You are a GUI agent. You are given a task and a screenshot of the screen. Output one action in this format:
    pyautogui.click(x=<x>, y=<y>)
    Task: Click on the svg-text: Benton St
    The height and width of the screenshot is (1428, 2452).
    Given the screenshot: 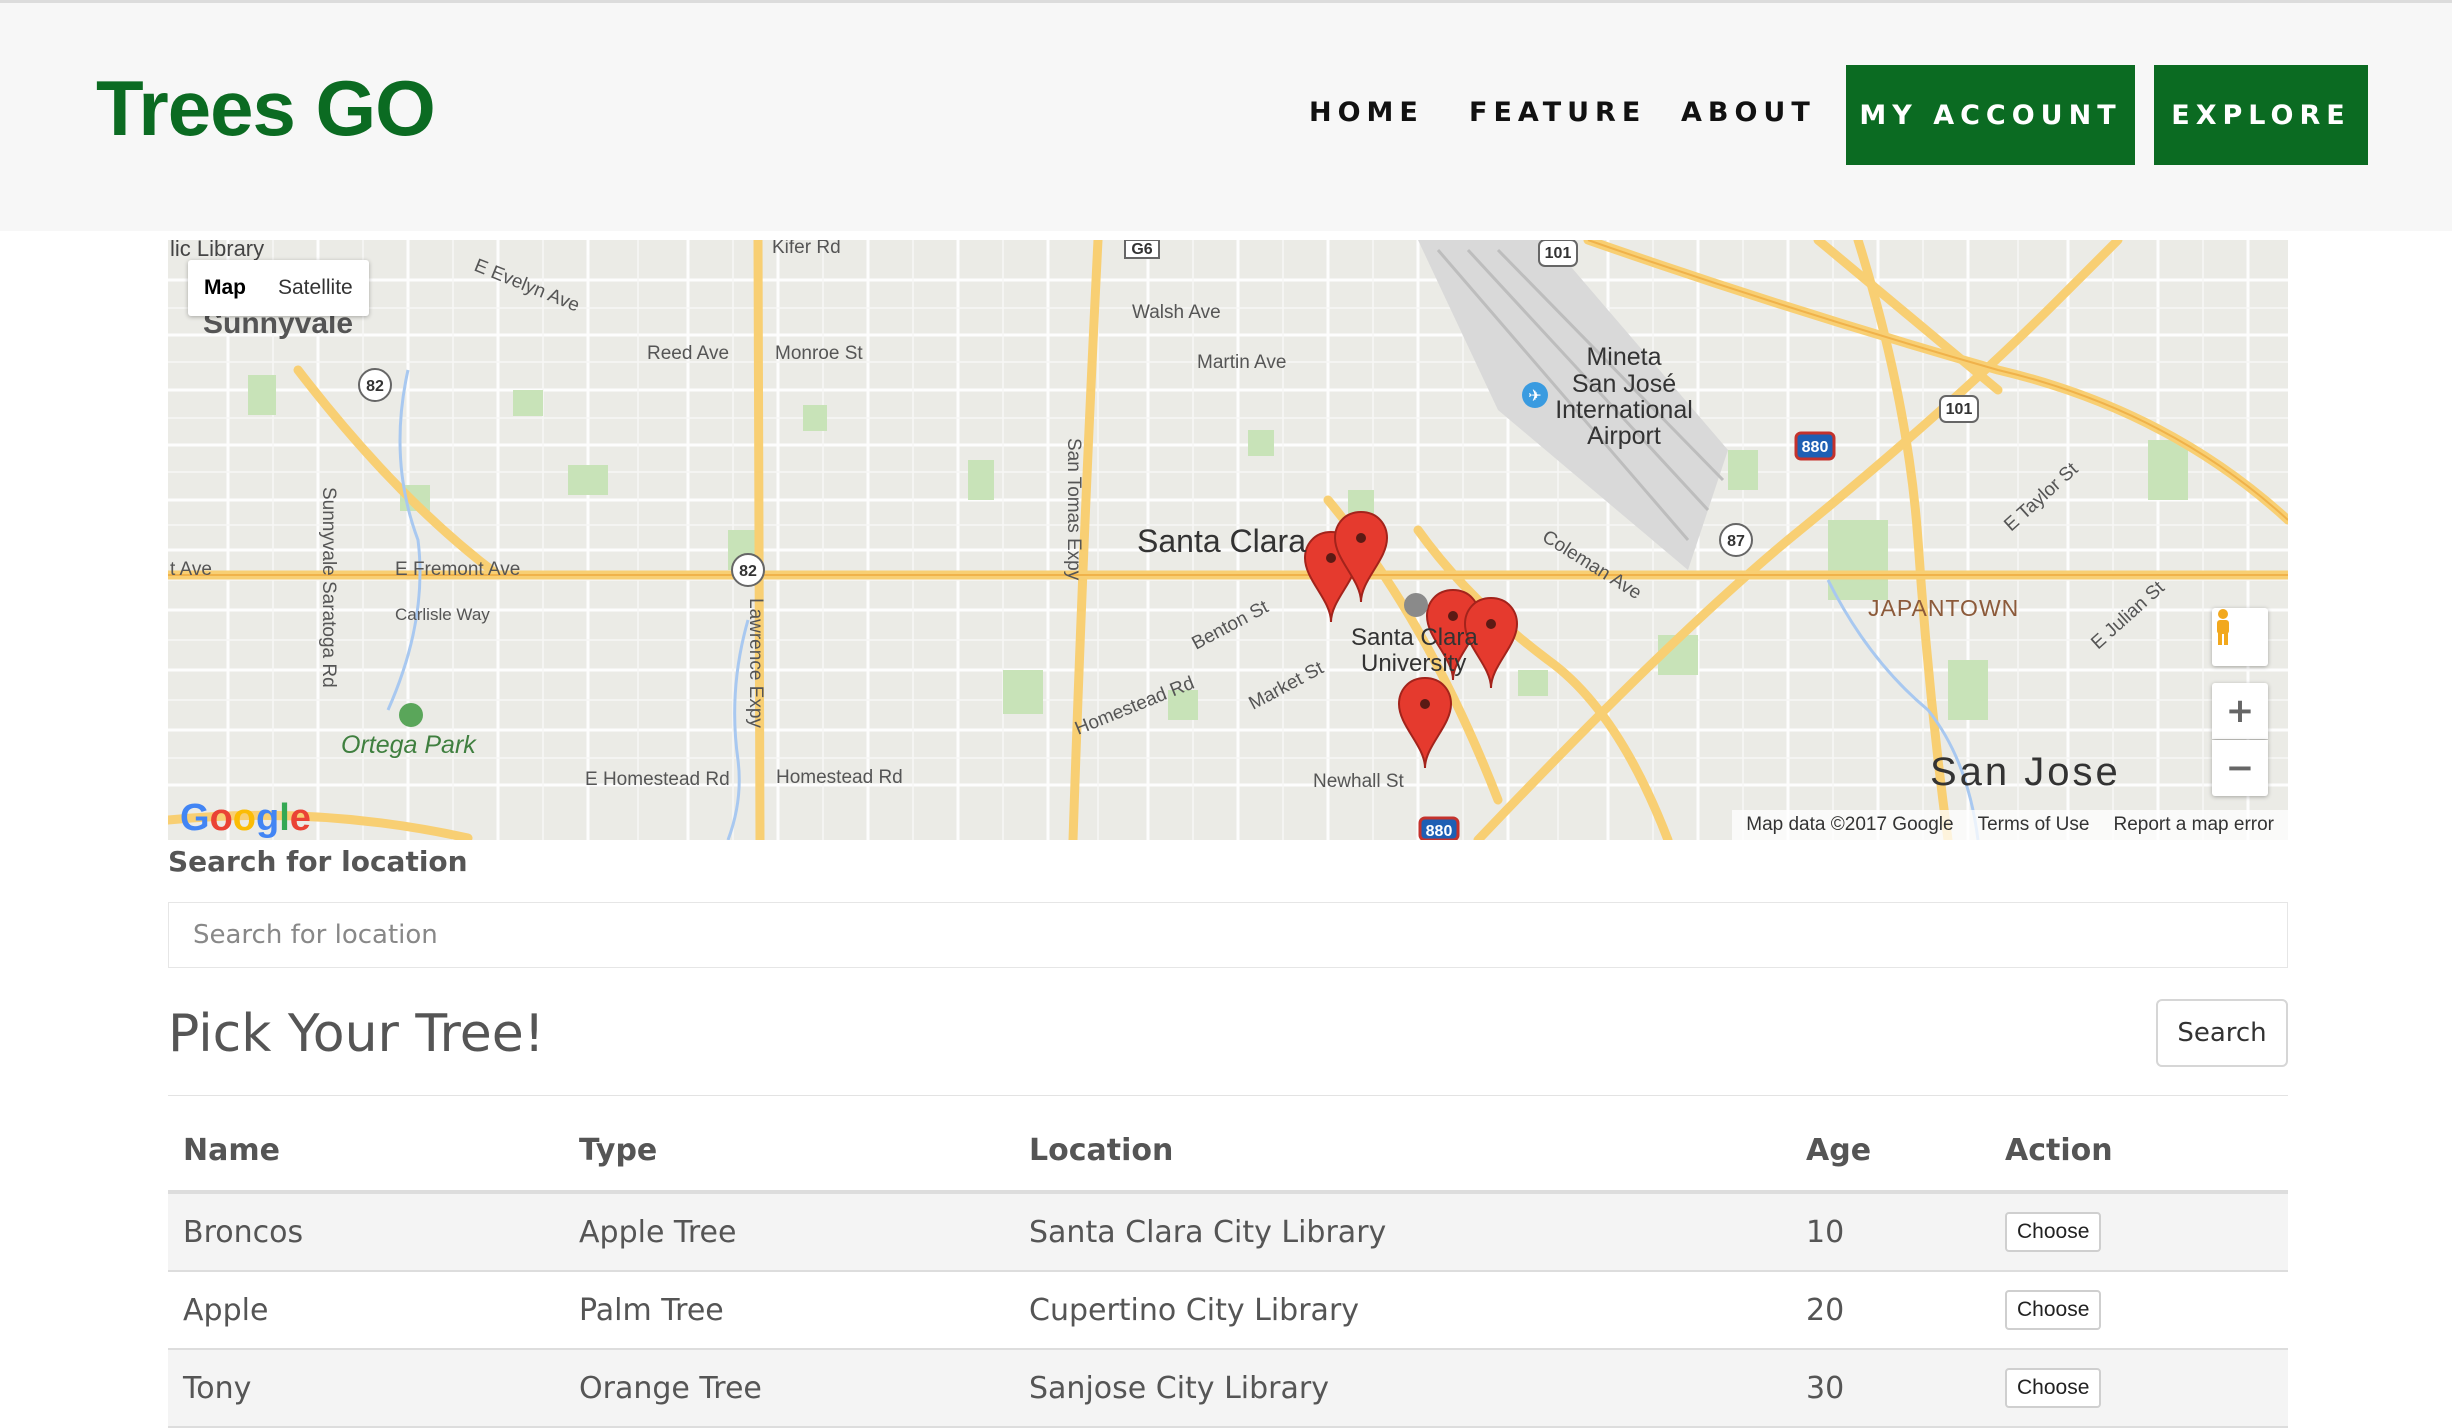 What is the action you would take?
    pyautogui.click(x=1230, y=625)
    